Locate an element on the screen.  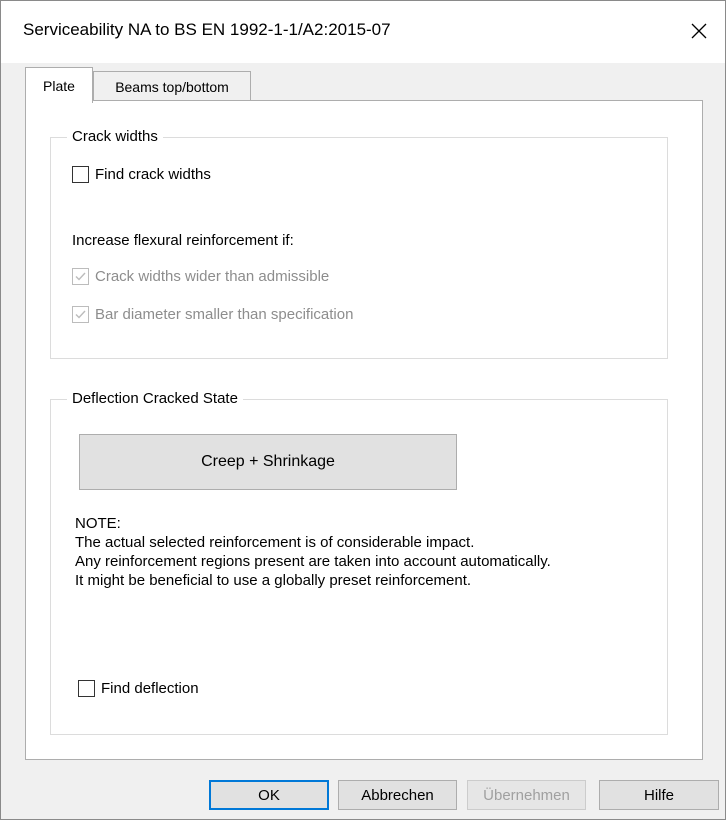
tab-strip: Plate Beams top/bottom is located at coordinates (363, 83).